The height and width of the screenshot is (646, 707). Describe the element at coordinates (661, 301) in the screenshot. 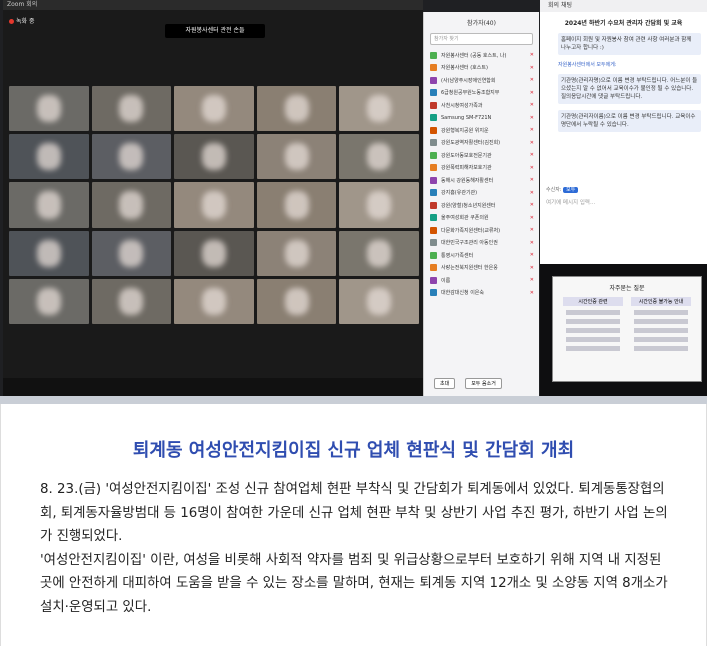

I see `slide-column-heading: 시간인증 불가능 안내` at that location.